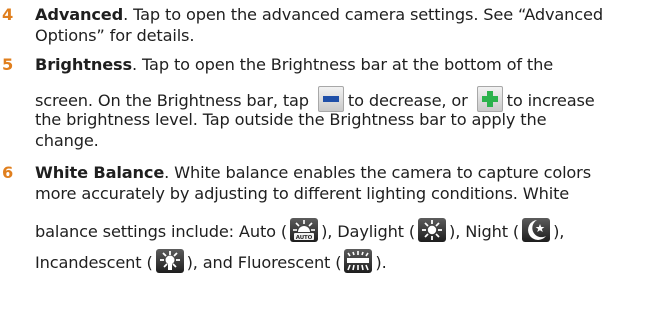 The image size is (656, 314). What do you see at coordinates (358, 261) in the screenshot?
I see `wb-fluorescent-icon` at bounding box center [358, 261].